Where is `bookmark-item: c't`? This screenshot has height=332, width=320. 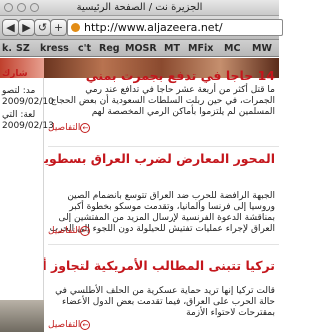
bookmark-item: c't is located at coordinates (84, 48).